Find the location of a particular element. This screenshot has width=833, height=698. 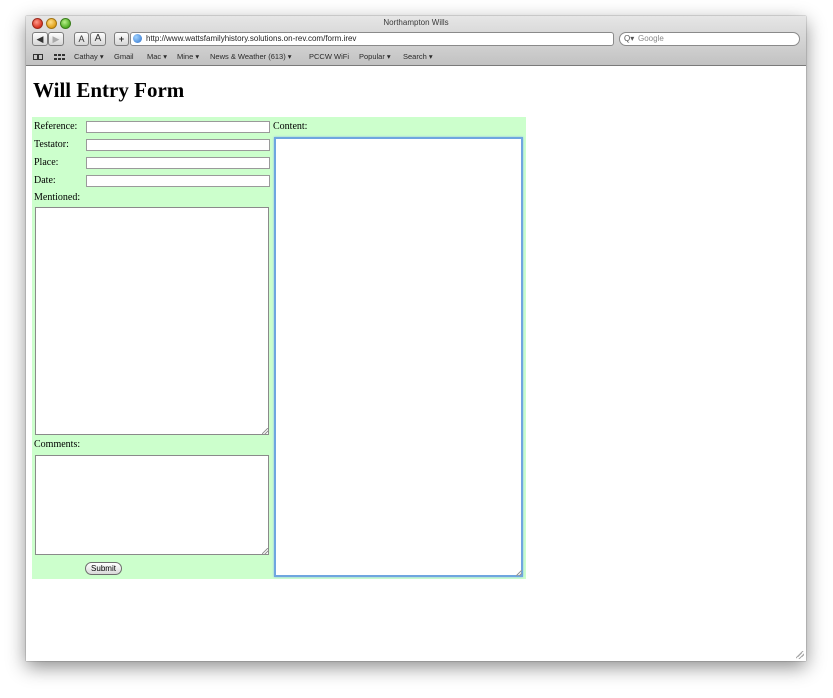

back-button: ◀ is located at coordinates (40, 39).